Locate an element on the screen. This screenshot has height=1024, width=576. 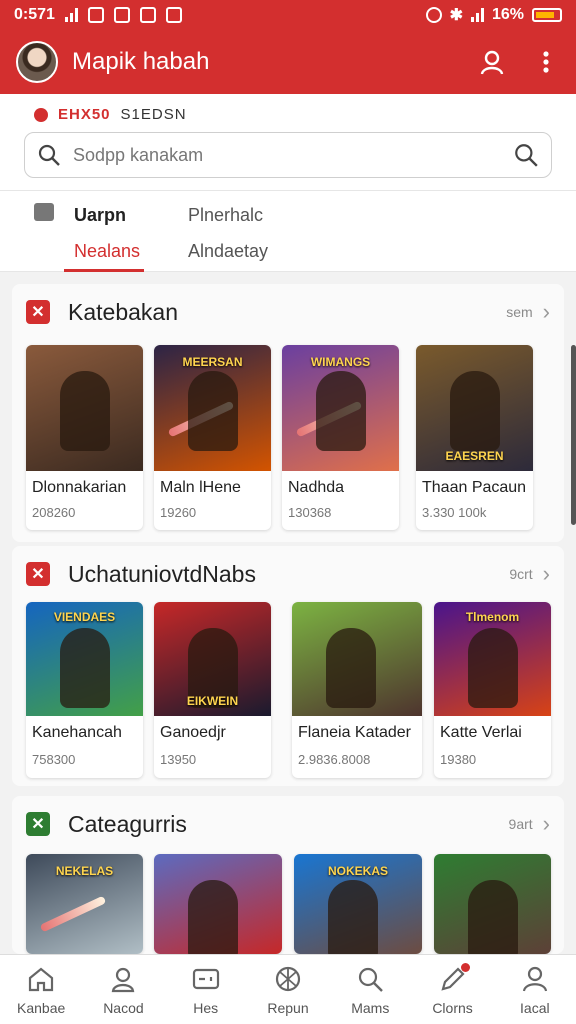
game-card: EAESREN Thaan Pacaun 3.330 100k is located at coordinates (474, 437).